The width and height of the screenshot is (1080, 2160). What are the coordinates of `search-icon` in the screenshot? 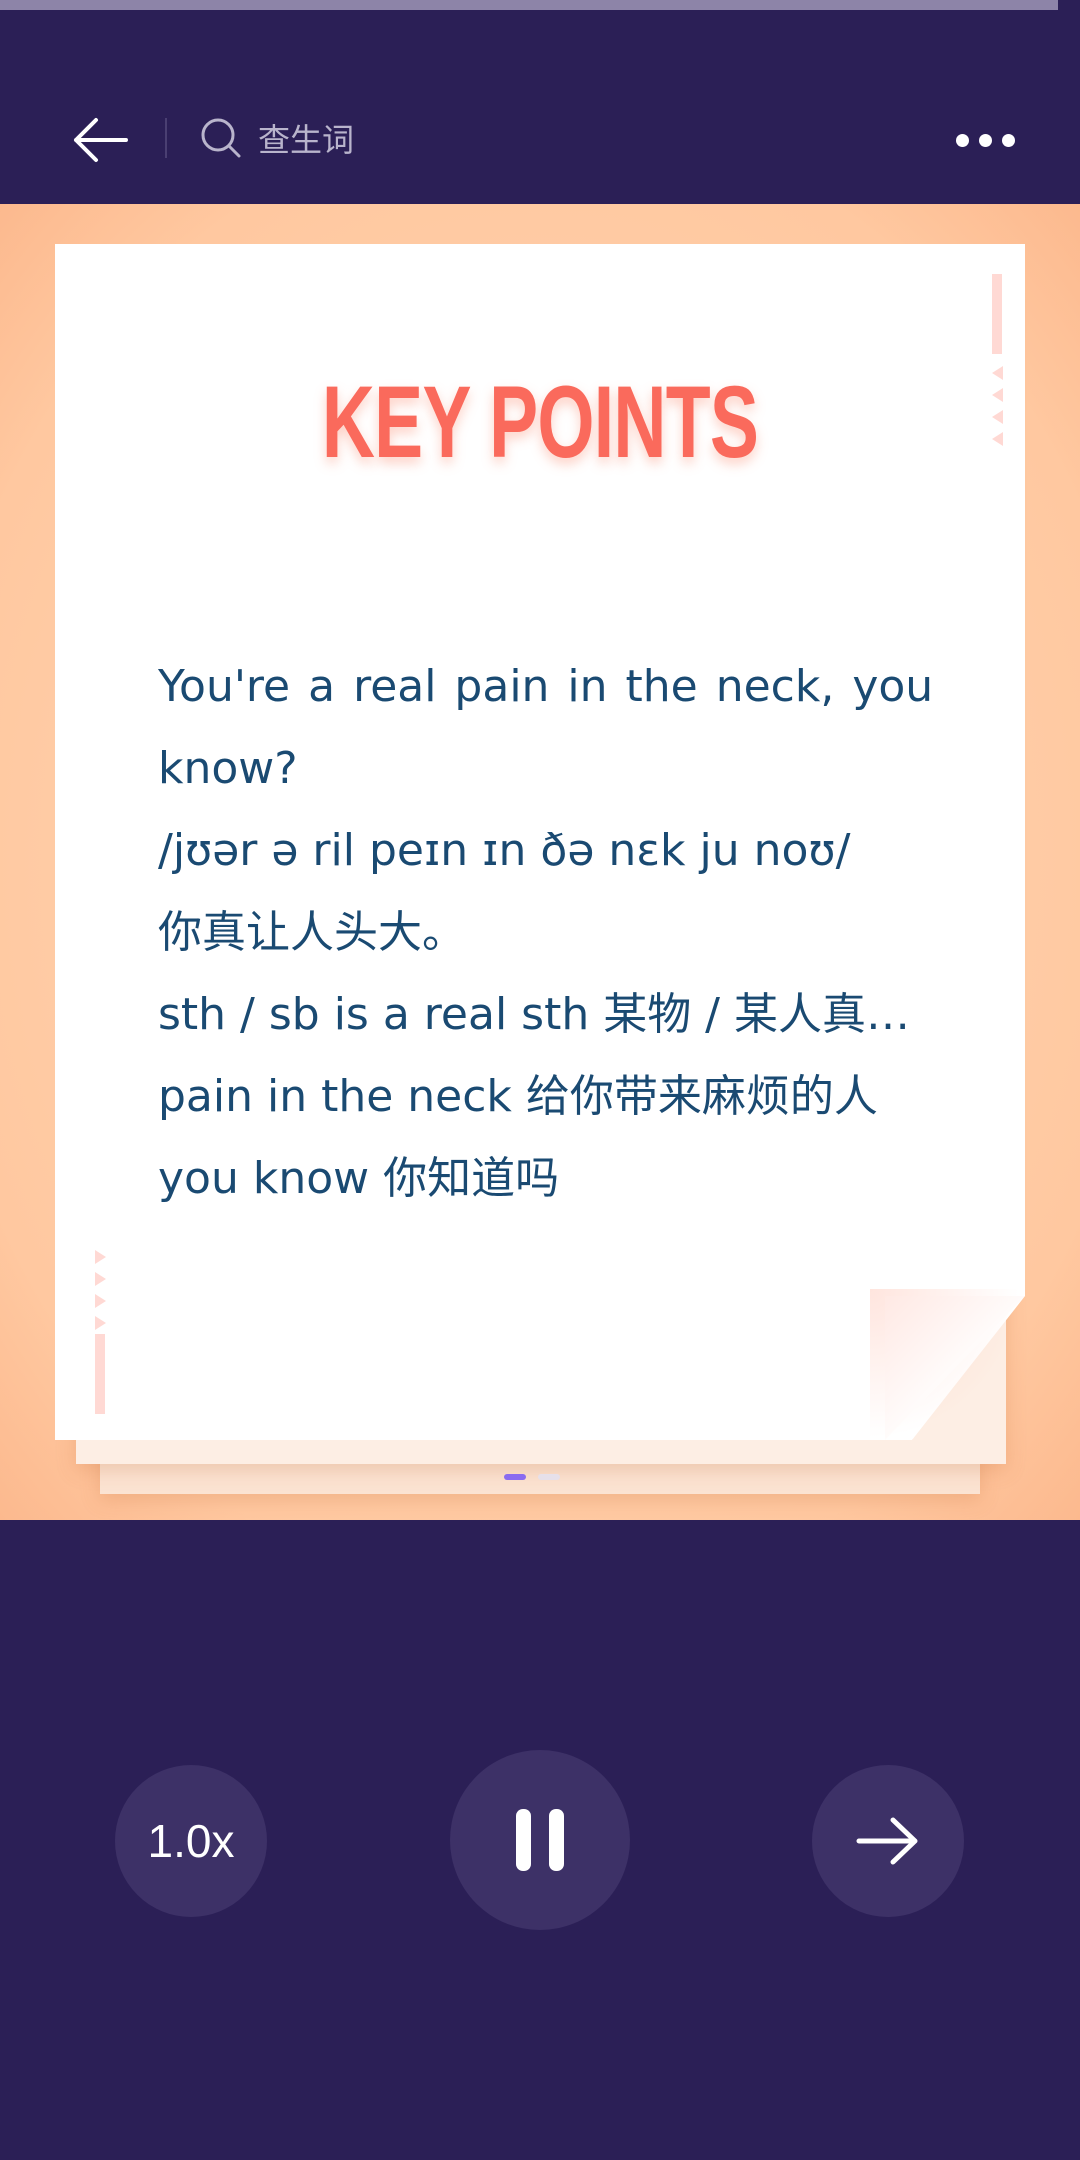 It's located at (221, 138).